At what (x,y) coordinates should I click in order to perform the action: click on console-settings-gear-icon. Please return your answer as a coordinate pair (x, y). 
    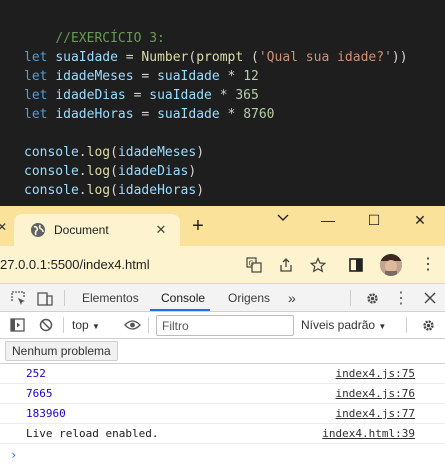
    Looking at the image, I should click on (428, 325).